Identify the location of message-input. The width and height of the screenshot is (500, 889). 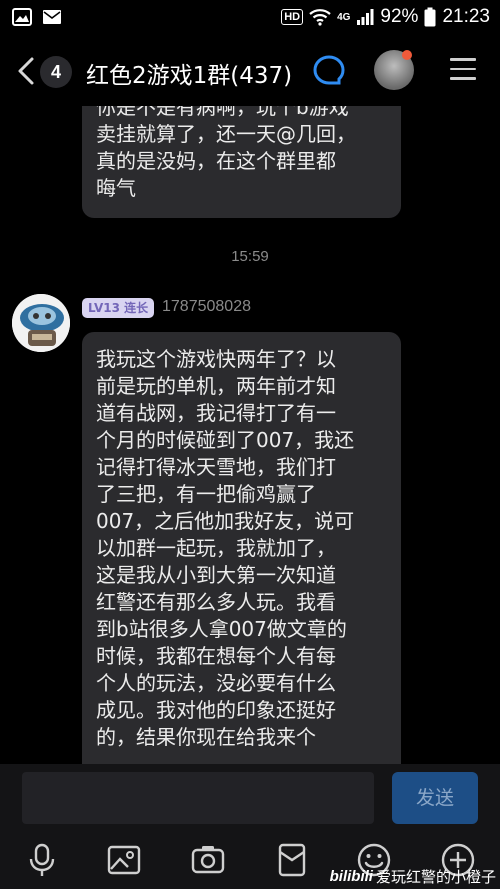
(198, 798).